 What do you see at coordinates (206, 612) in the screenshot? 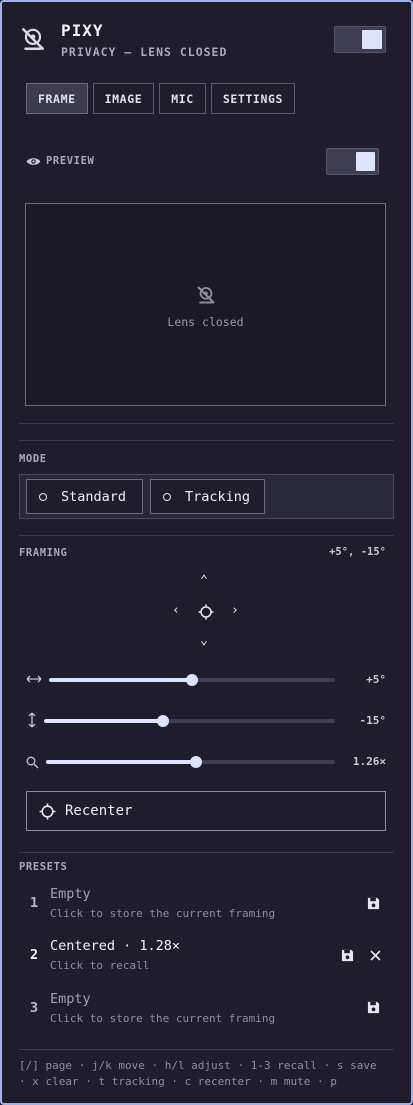
I see `center-target-icon` at bounding box center [206, 612].